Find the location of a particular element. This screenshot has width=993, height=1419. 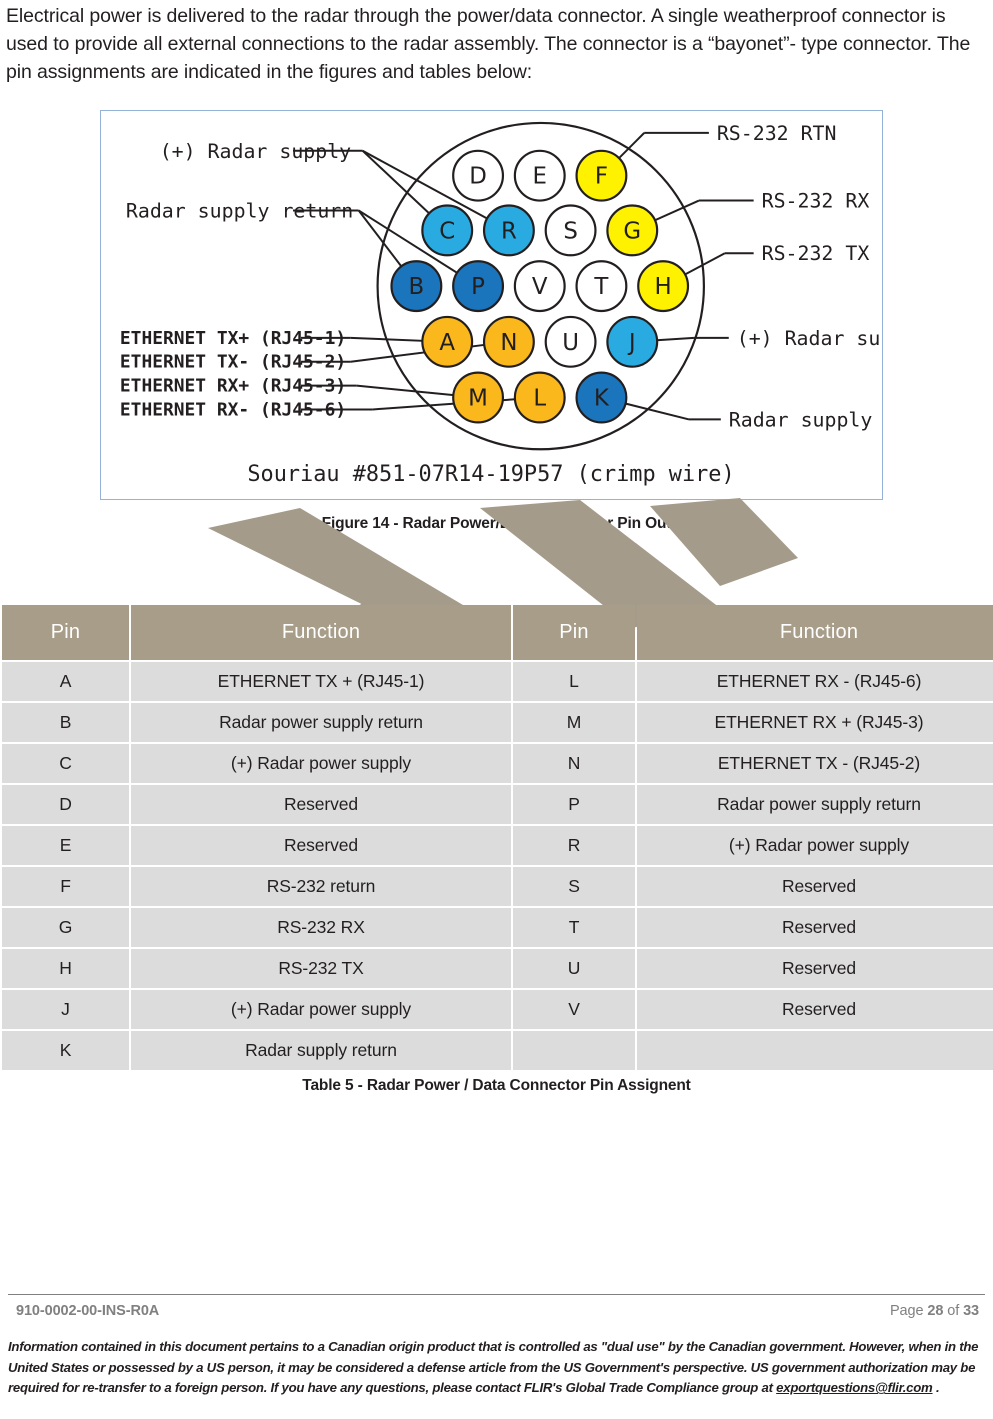

column-header-function-1: Function is located at coordinates (321, 632).